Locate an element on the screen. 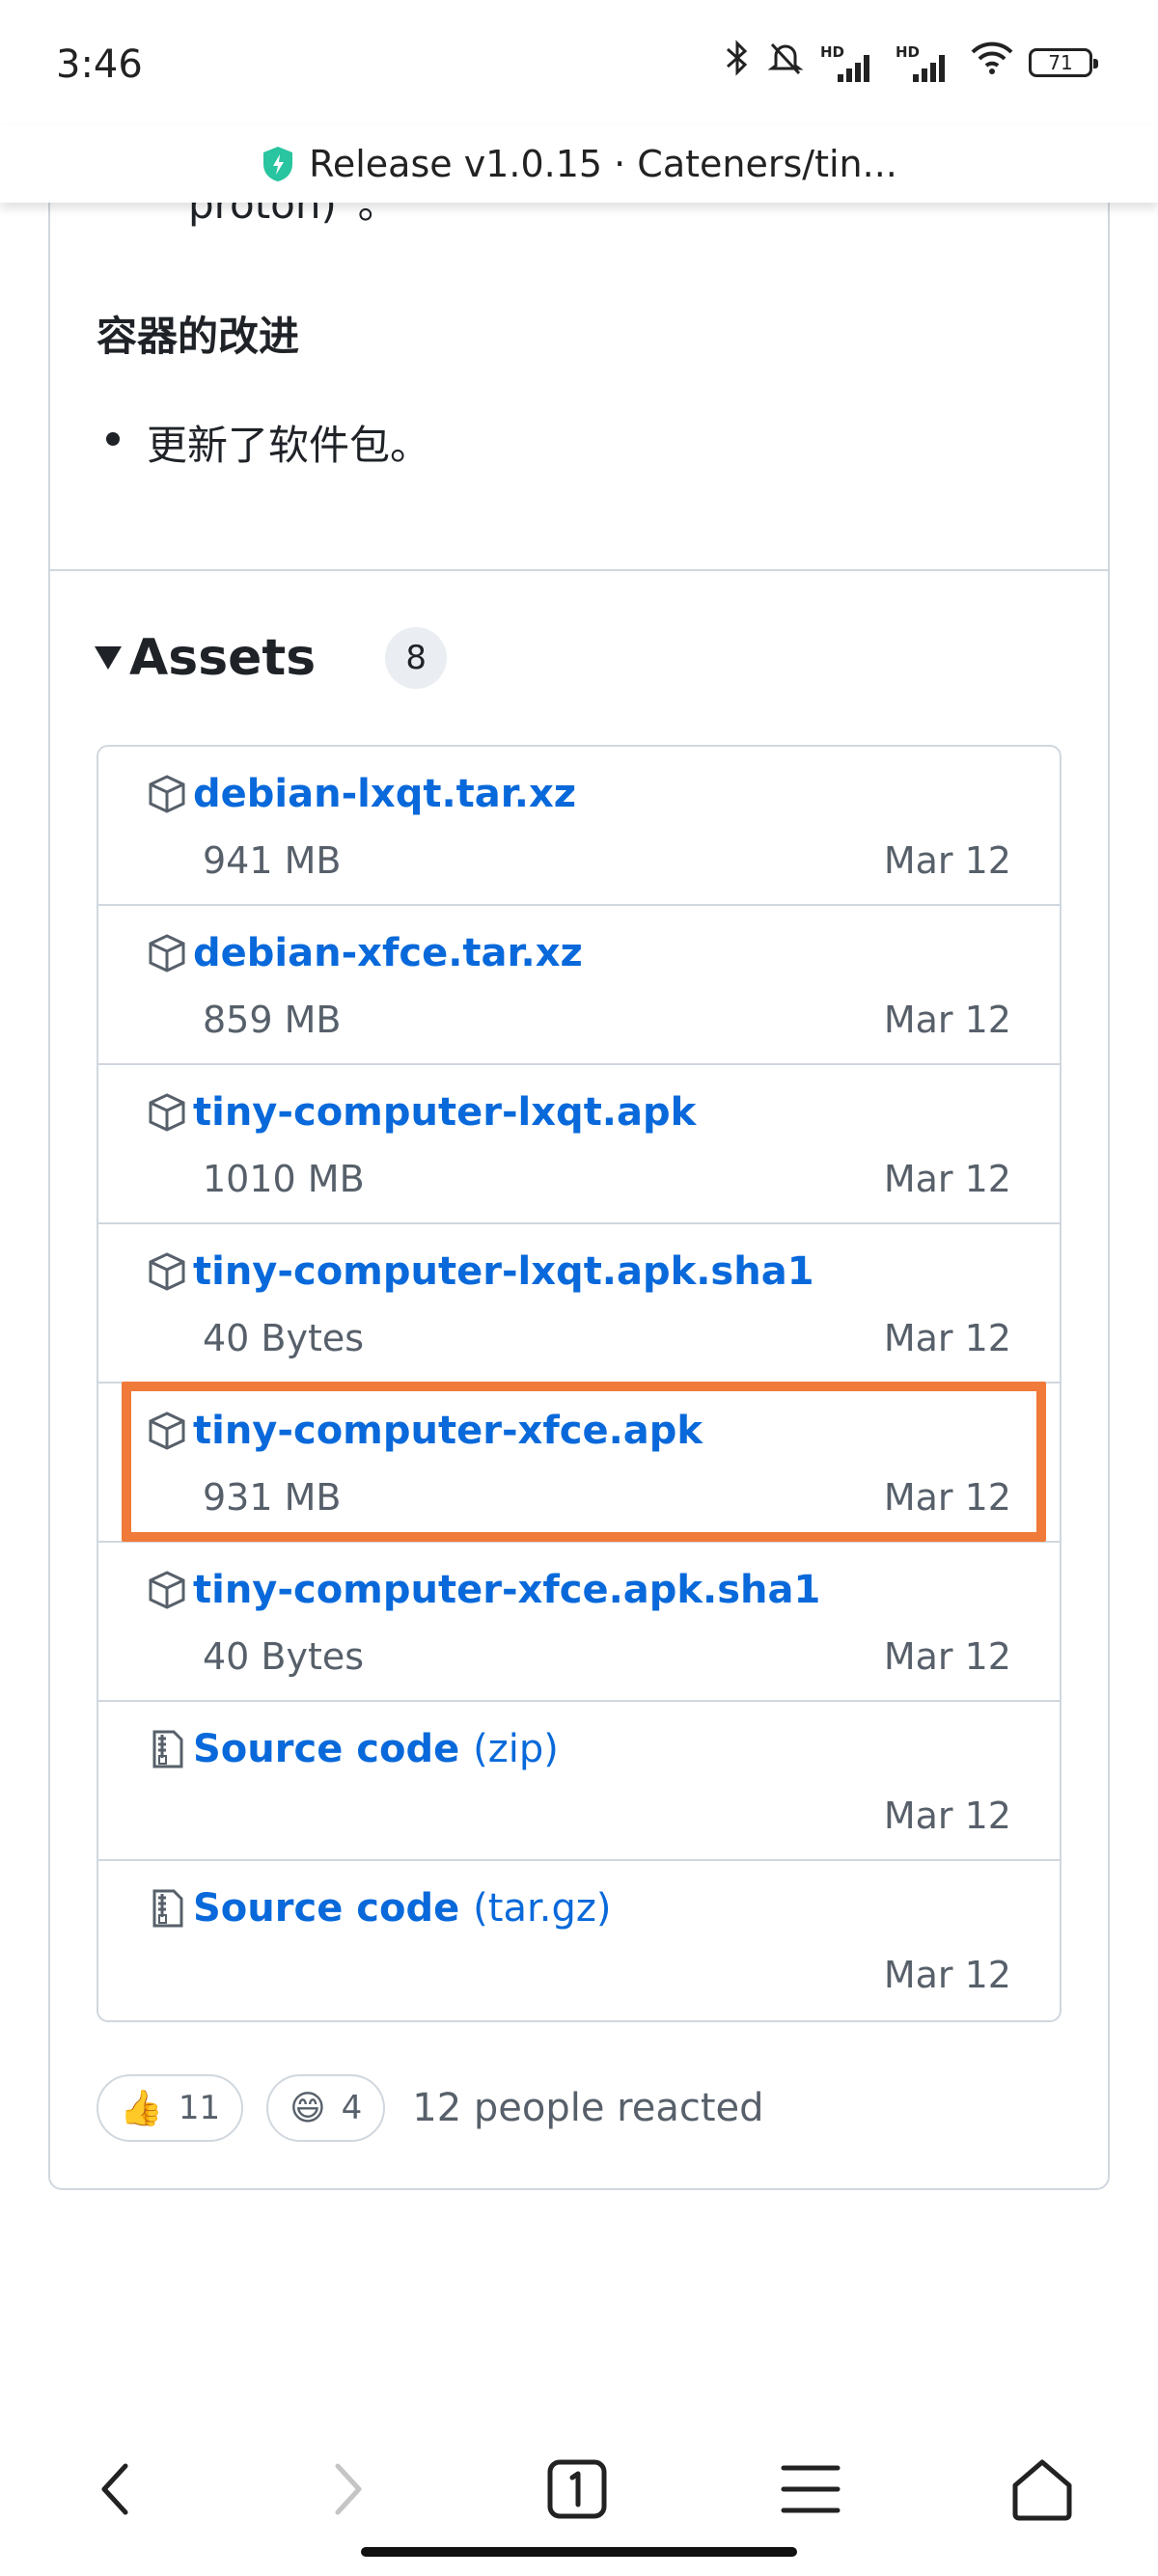 This screenshot has height=2576, width=1158. signal-hd-icon: HD is located at coordinates (850, 63).